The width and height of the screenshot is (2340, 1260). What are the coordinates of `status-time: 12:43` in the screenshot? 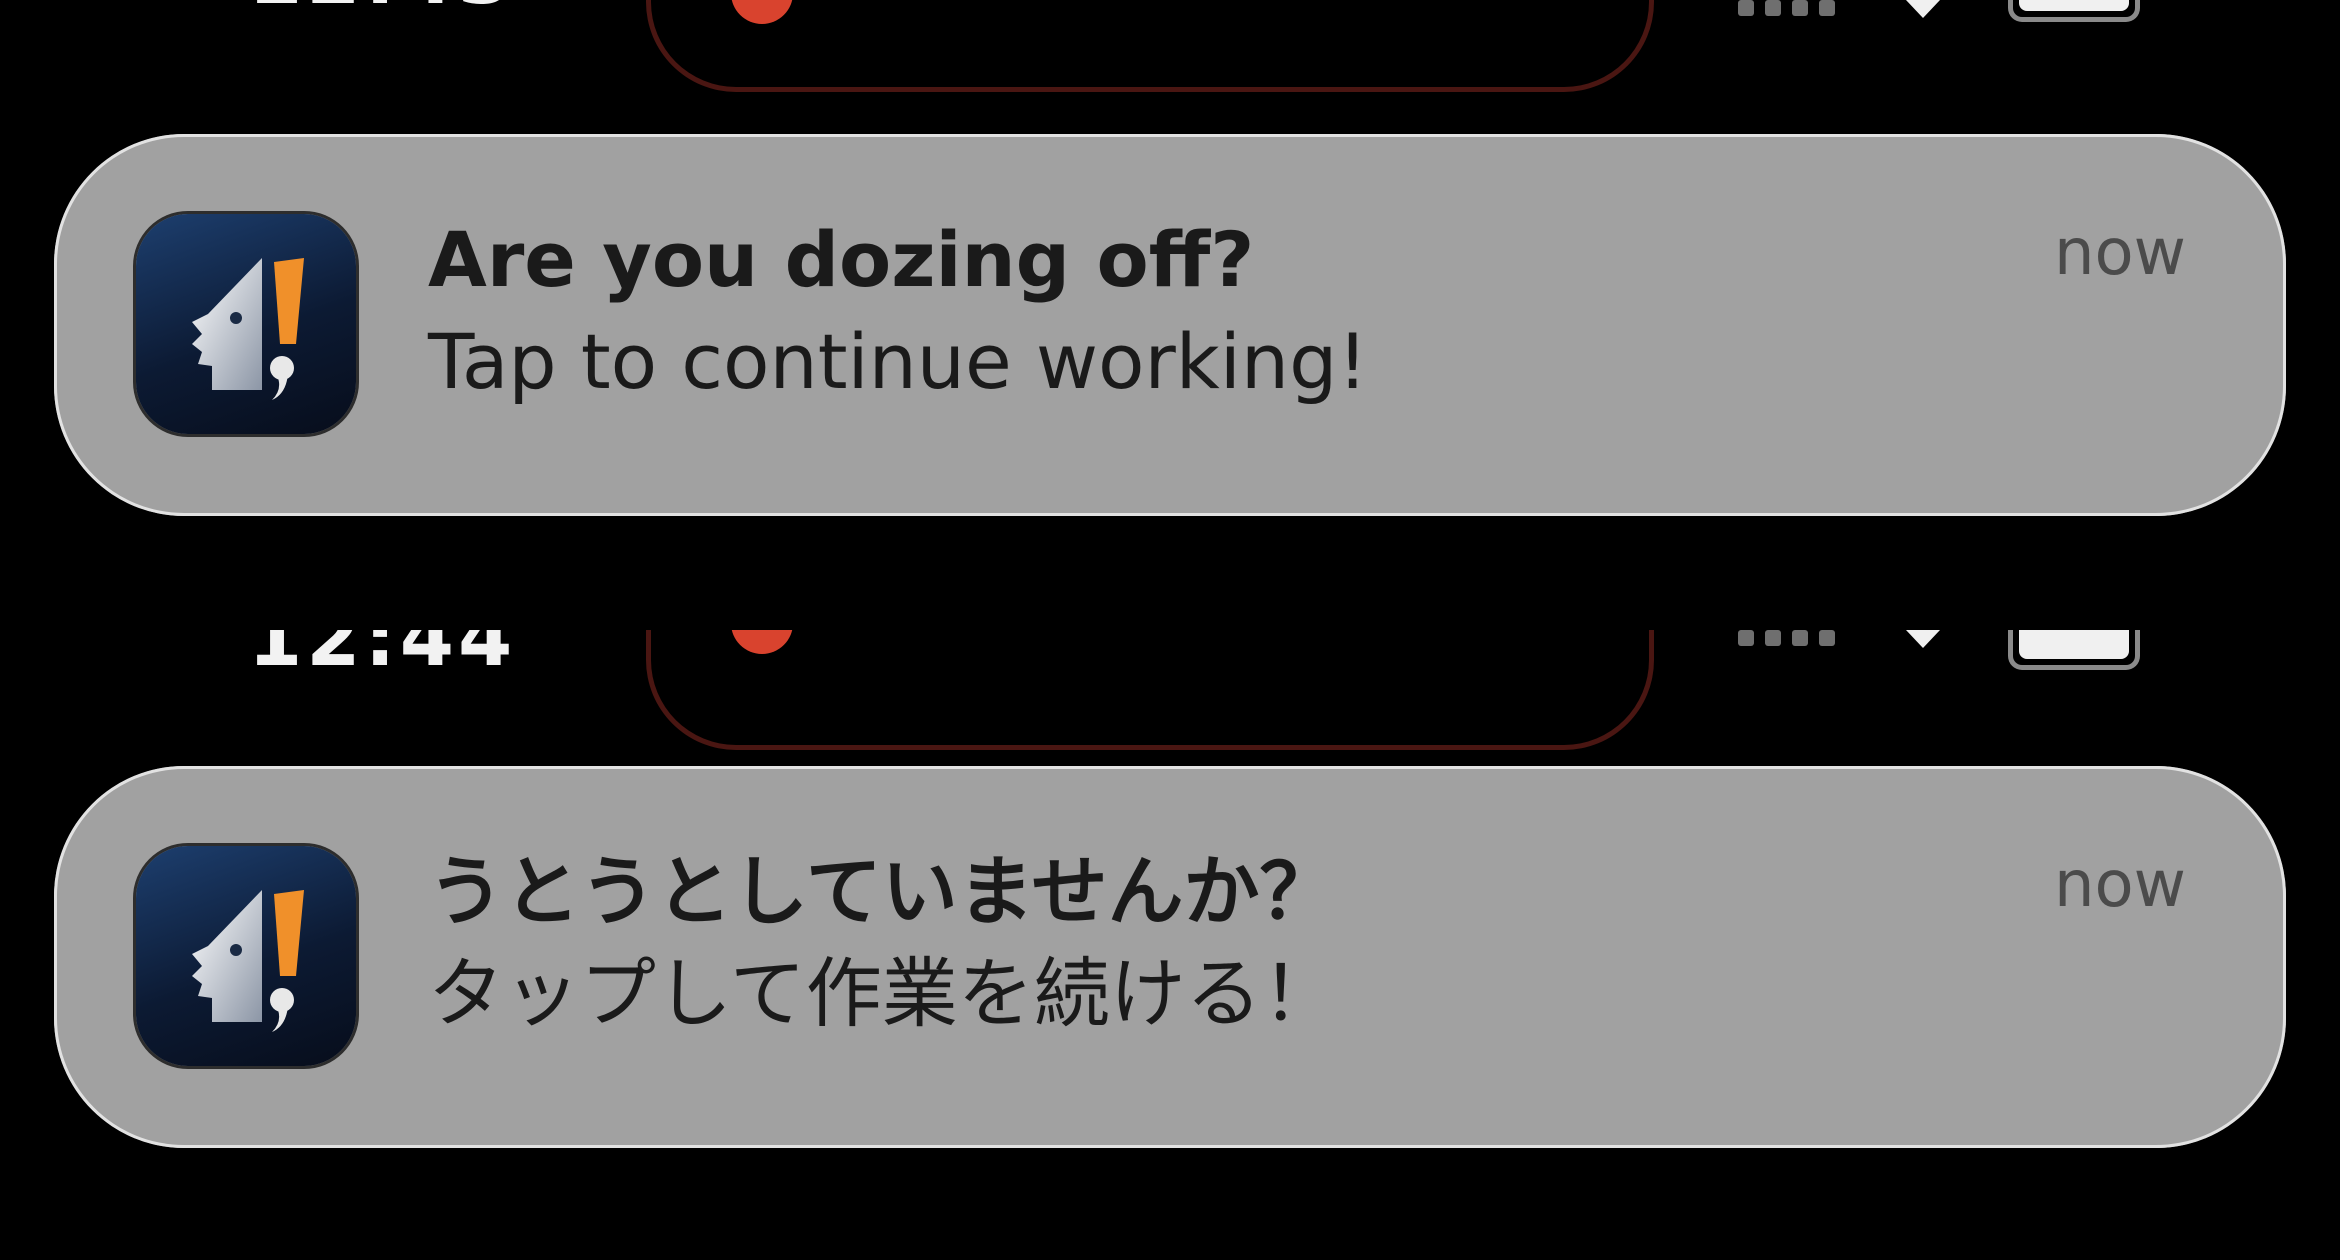 It's located at (382, 8).